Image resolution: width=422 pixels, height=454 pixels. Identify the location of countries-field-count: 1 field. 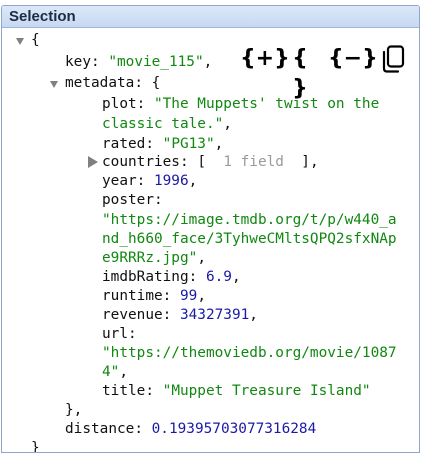
(253, 162).